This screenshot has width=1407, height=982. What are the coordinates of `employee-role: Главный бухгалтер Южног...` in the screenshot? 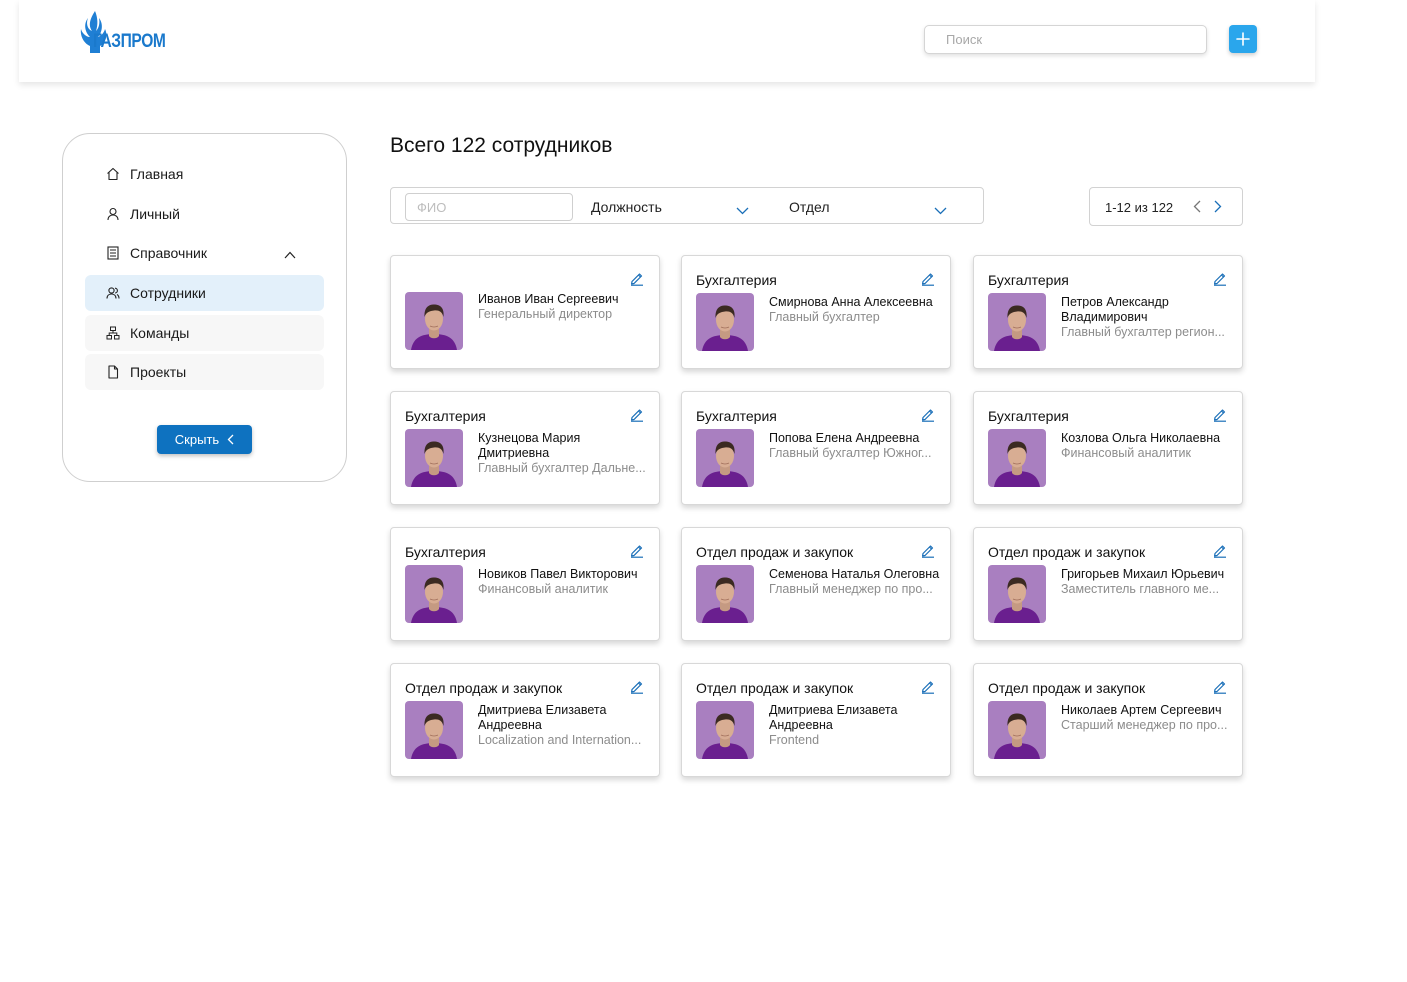 It's located at (850, 453).